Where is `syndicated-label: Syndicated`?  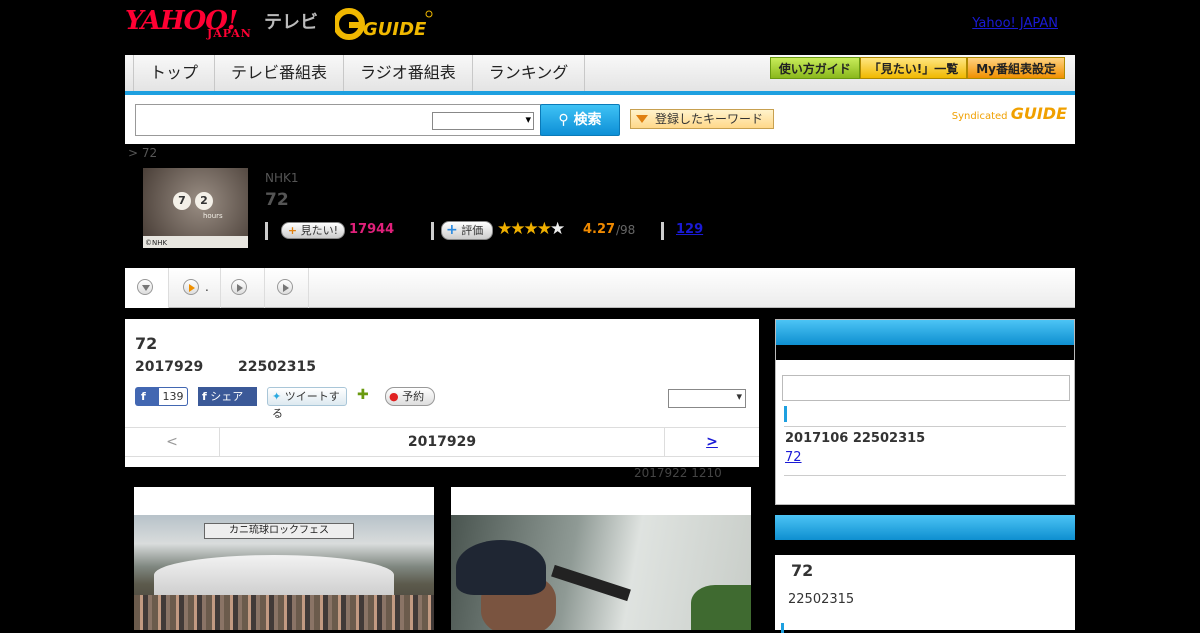 syndicated-label: Syndicated is located at coordinates (979, 116).